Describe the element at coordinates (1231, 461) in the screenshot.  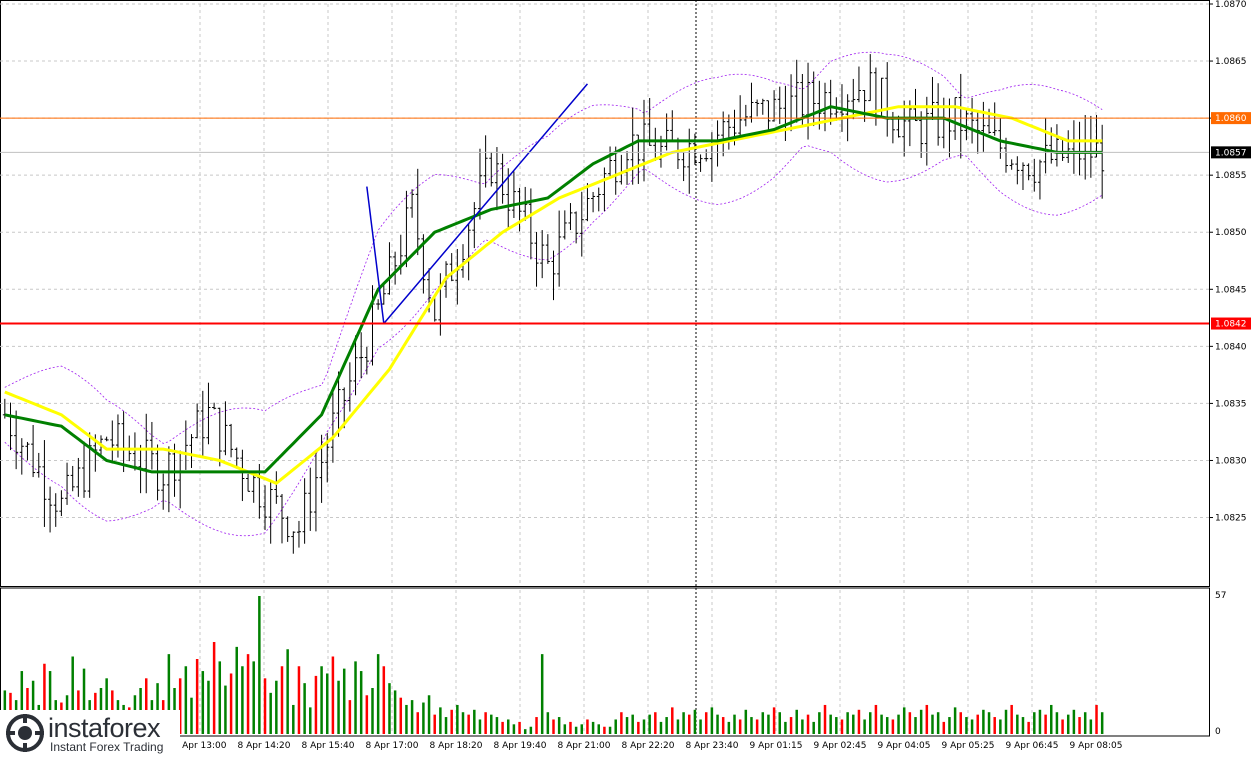
I see `price-tick-label: 1.0830` at that location.